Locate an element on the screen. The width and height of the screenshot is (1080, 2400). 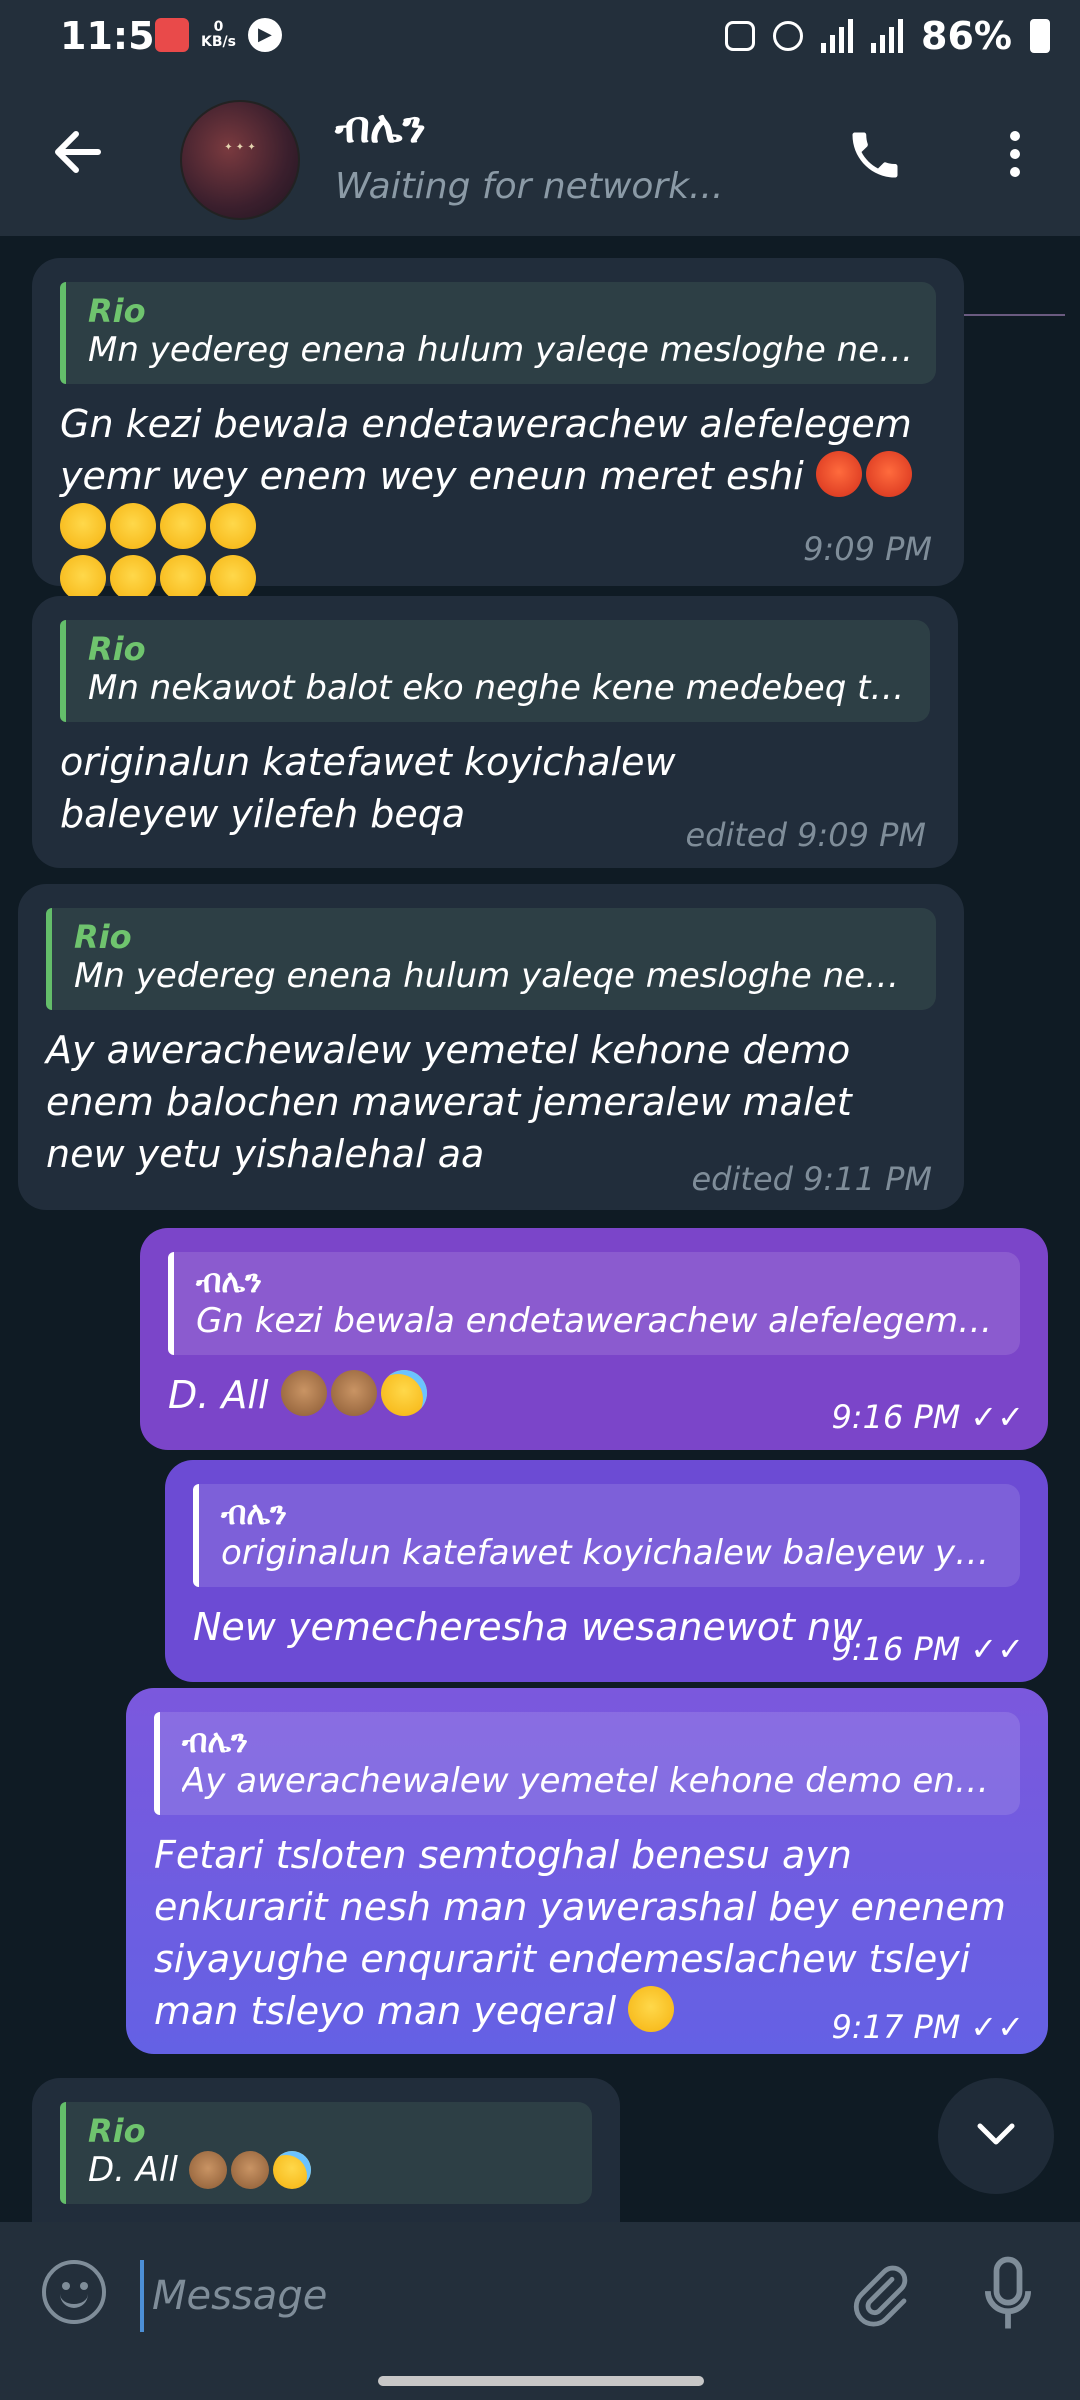
battery-percent: 86% is located at coordinates (966, 36).